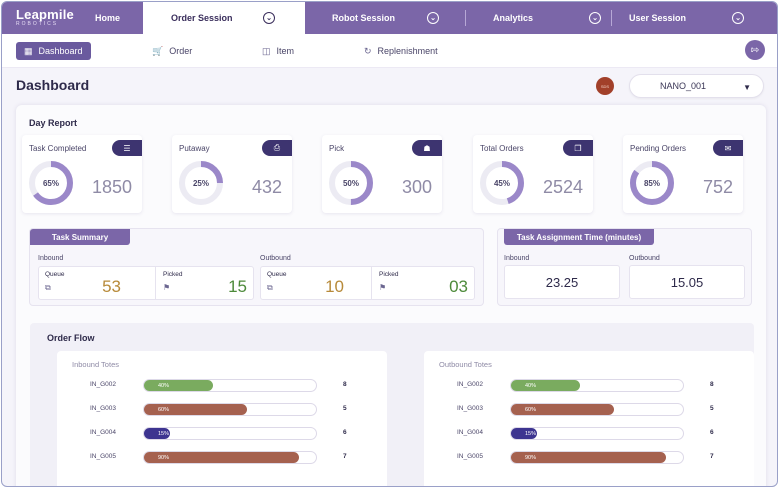  What do you see at coordinates (658, 148) in the screenshot?
I see `kpi-label: Pending Orders` at bounding box center [658, 148].